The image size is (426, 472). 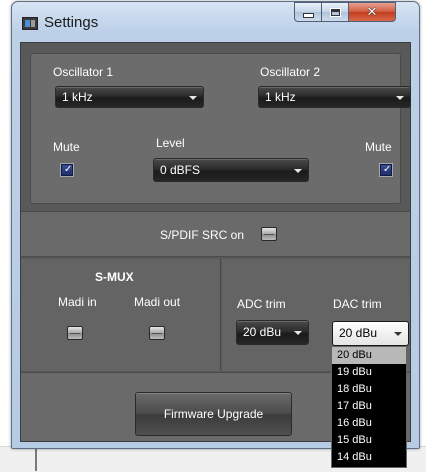 What do you see at coordinates (202, 235) in the screenshot?
I see `spdif-label: S/PDIF SRC on` at bounding box center [202, 235].